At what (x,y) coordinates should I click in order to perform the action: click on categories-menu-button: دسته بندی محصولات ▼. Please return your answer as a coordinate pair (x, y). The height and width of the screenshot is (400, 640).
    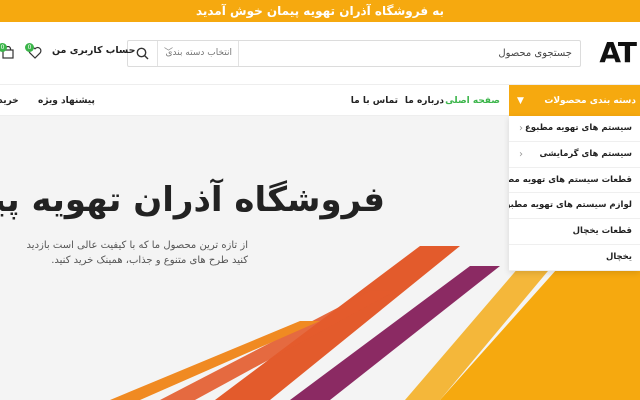
    Looking at the image, I should click on (574, 101).